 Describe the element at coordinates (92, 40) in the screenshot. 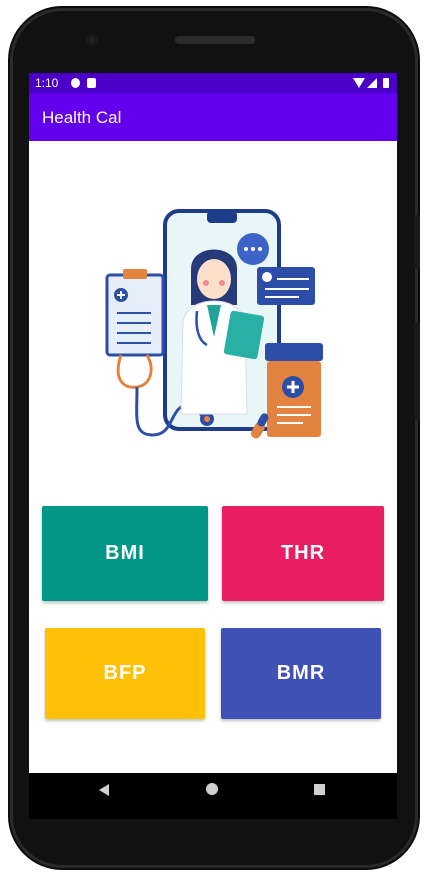

I see `front-camera` at that location.